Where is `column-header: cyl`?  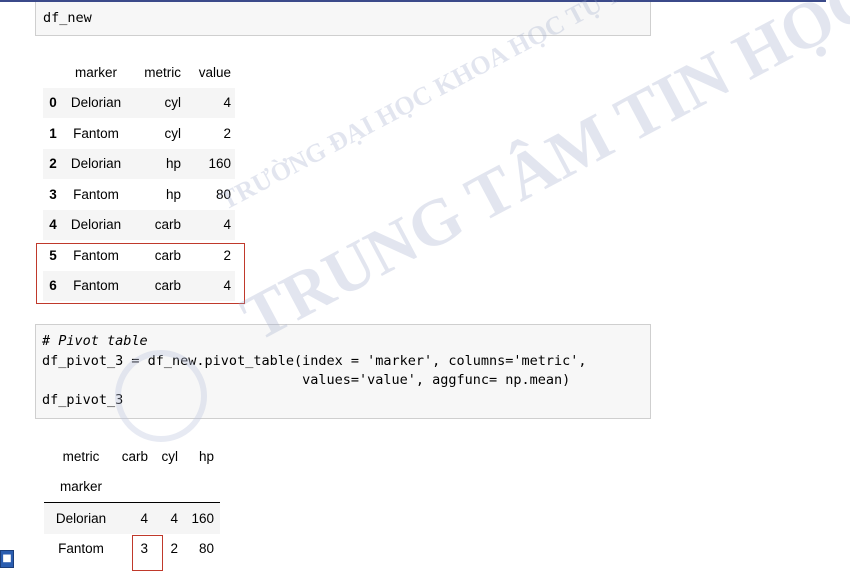 column-header: cyl is located at coordinates (170, 456).